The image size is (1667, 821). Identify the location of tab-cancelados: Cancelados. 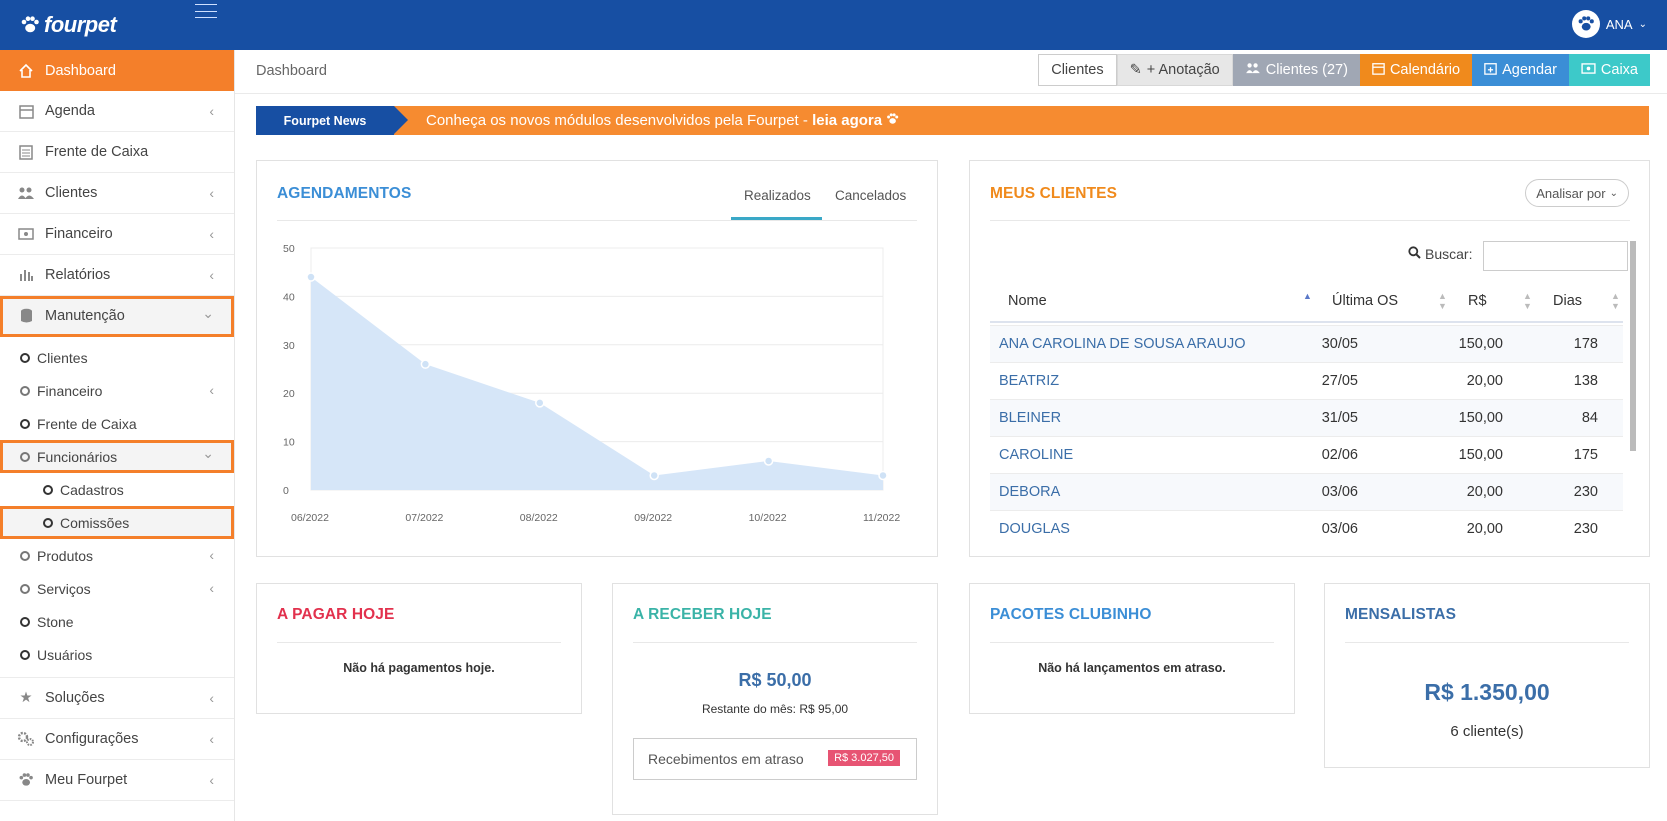
(870, 195).